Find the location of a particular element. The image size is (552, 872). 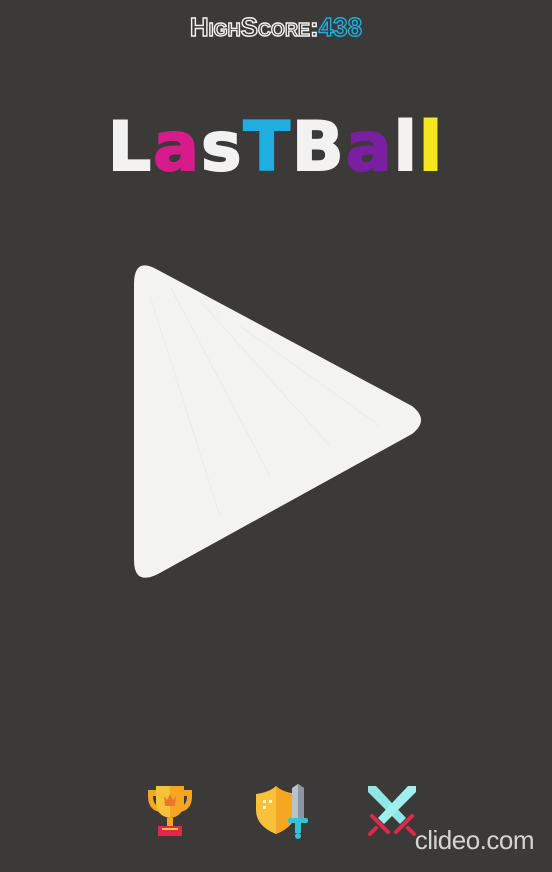

shield-sword-icon is located at coordinates (282, 811).